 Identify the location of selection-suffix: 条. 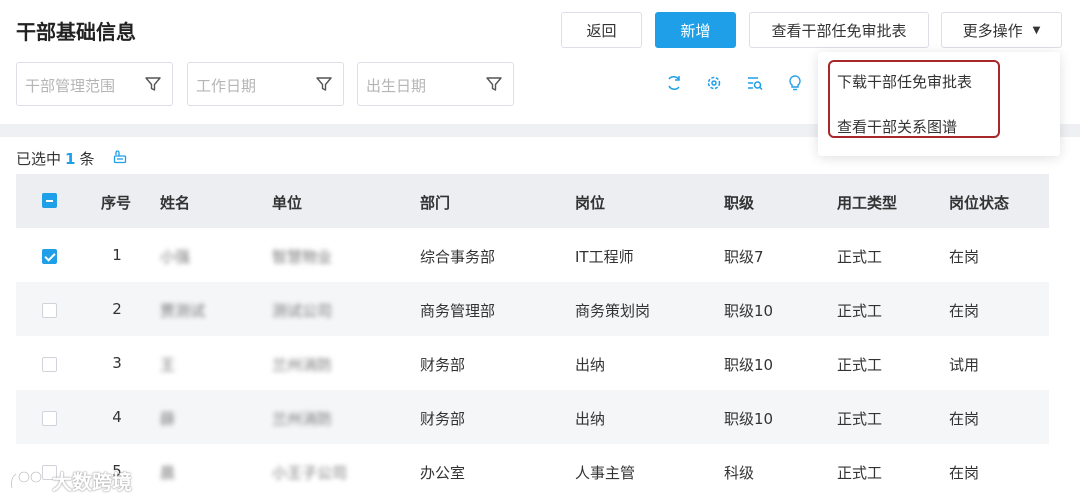
(87, 159).